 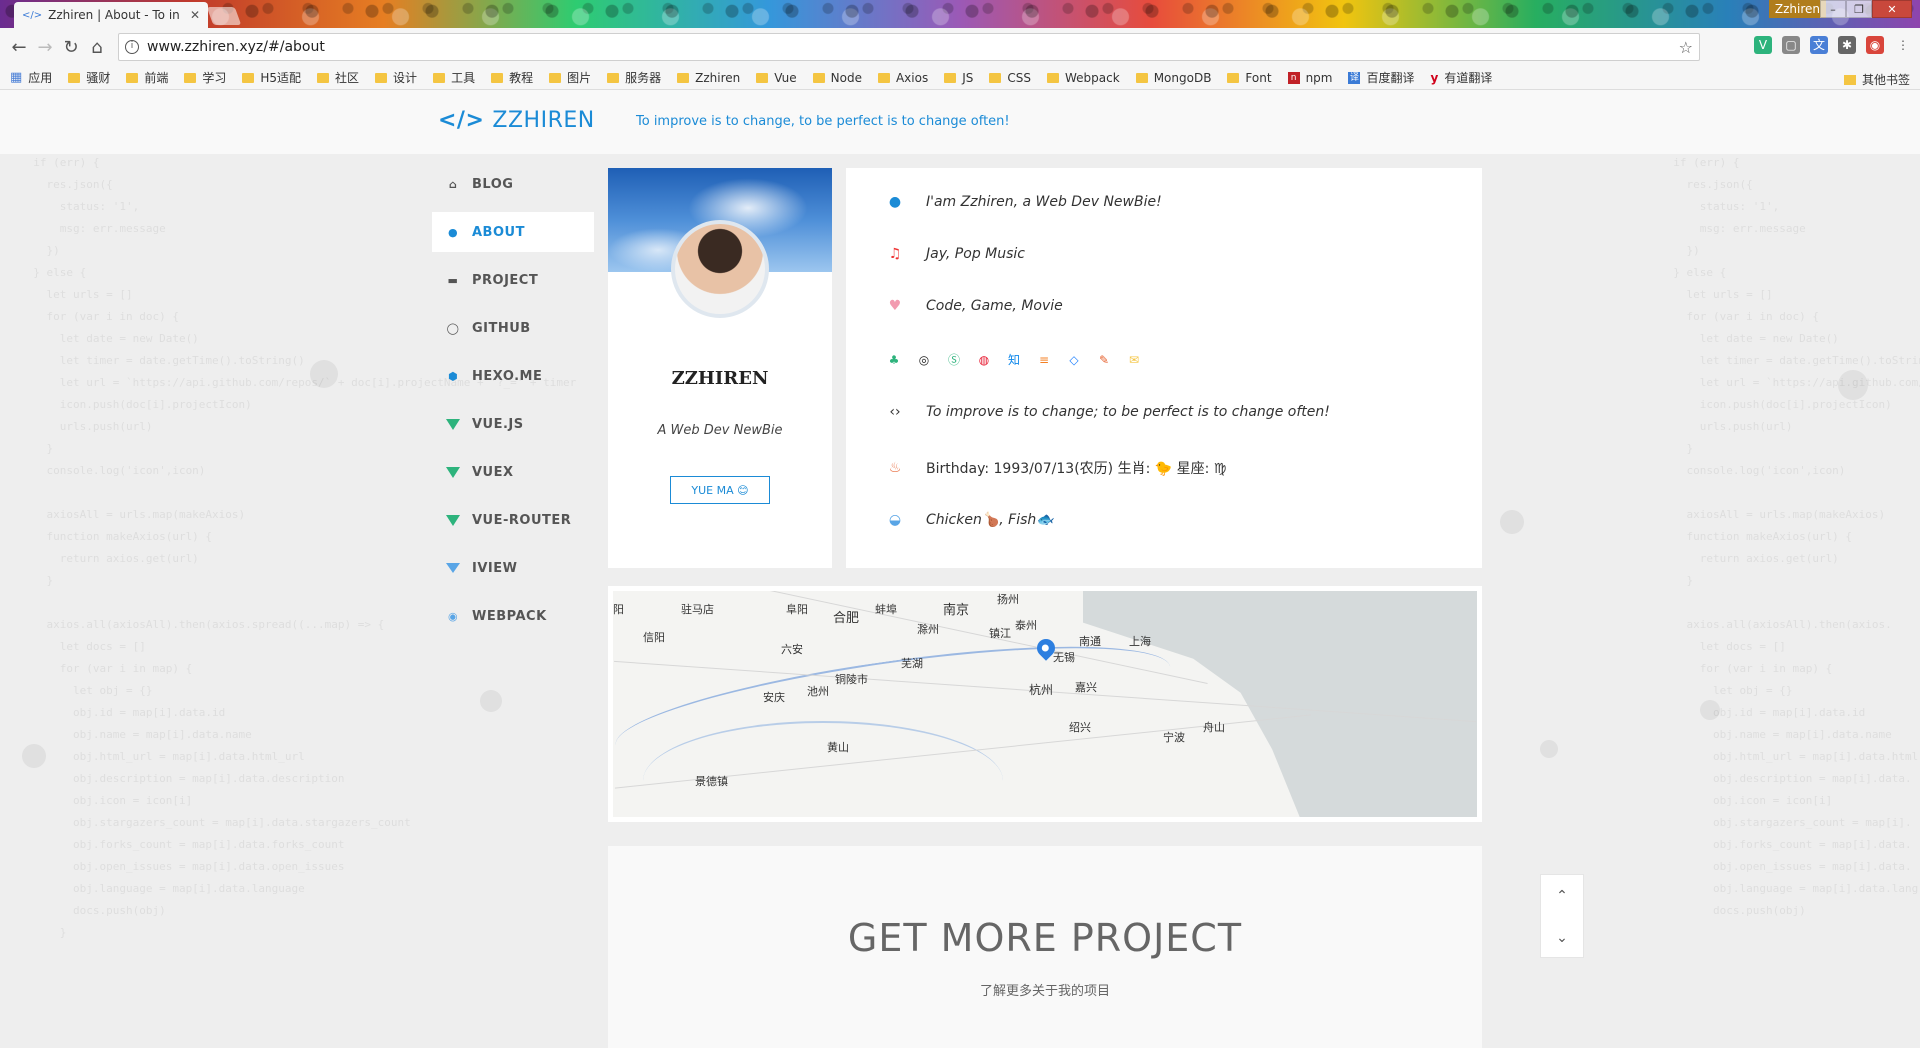 I want to click on nav-item-project: ▬ PROJECT, so click(x=513, y=280).